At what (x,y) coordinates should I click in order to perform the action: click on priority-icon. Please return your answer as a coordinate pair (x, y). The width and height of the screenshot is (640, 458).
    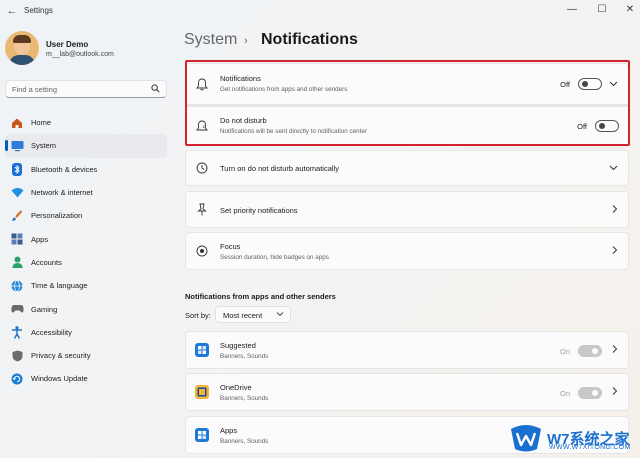
    Looking at the image, I should click on (202, 210).